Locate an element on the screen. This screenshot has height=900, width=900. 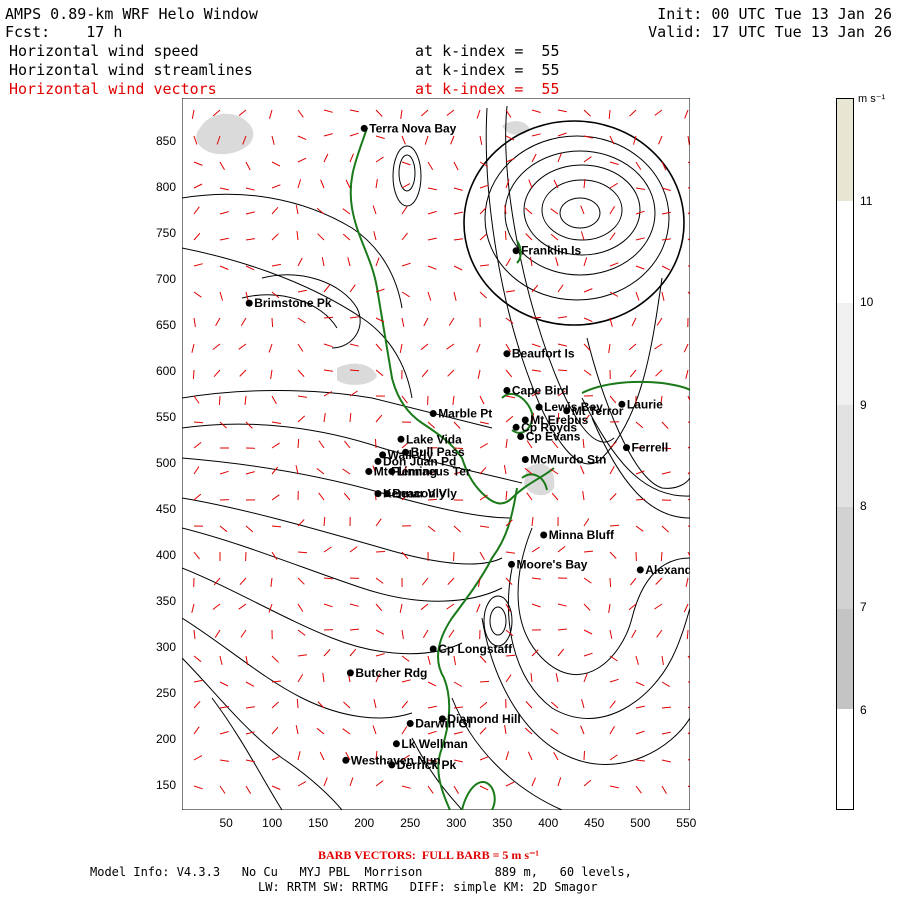
site-label: Beaufort Is is located at coordinates (543, 354).